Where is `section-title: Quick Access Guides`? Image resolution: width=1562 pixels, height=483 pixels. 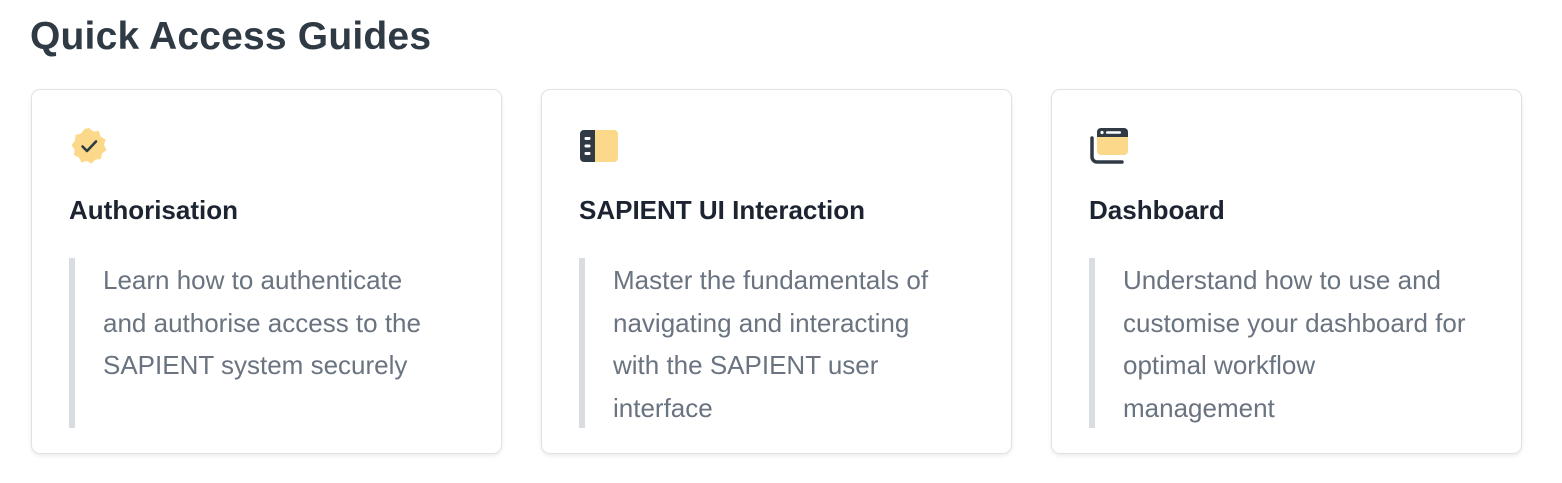
section-title: Quick Access Guides is located at coordinates (231, 36).